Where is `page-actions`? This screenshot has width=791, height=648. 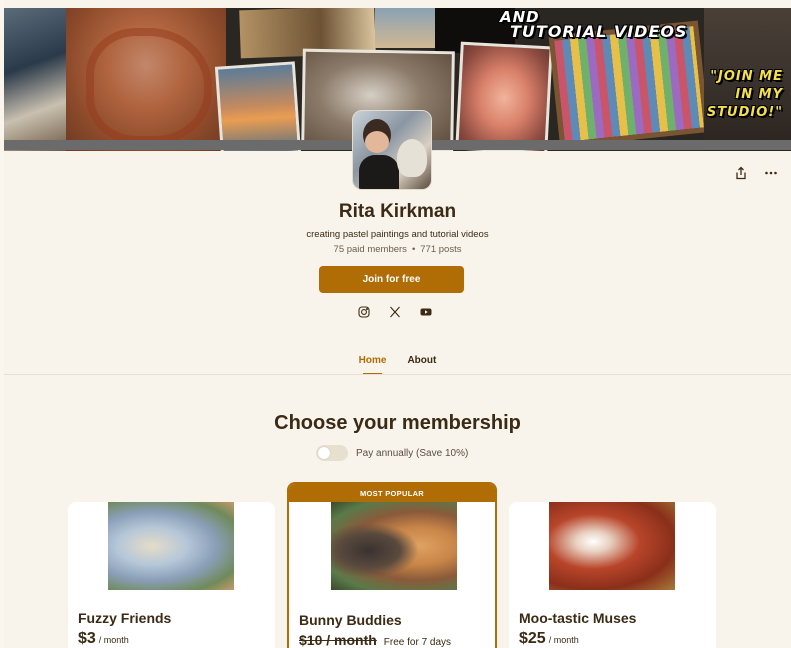 page-actions is located at coordinates (756, 173).